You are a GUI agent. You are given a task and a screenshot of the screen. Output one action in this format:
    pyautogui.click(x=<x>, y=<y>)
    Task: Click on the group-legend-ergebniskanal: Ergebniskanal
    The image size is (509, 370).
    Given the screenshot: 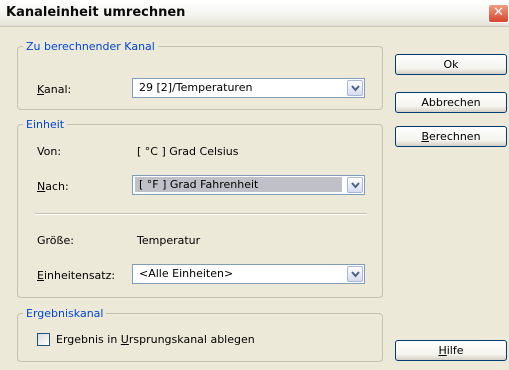 What is the action you would take?
    pyautogui.click(x=65, y=313)
    